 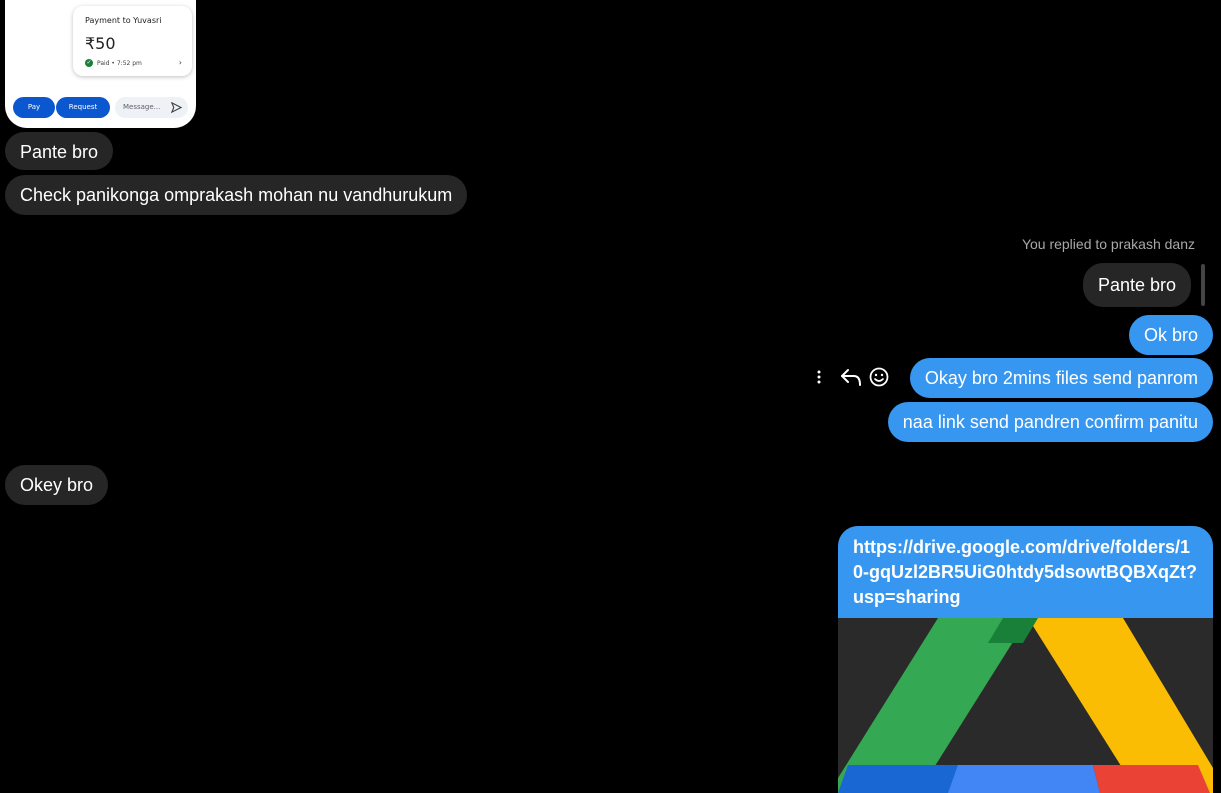 What do you see at coordinates (819, 377) in the screenshot?
I see `more-options-icon` at bounding box center [819, 377].